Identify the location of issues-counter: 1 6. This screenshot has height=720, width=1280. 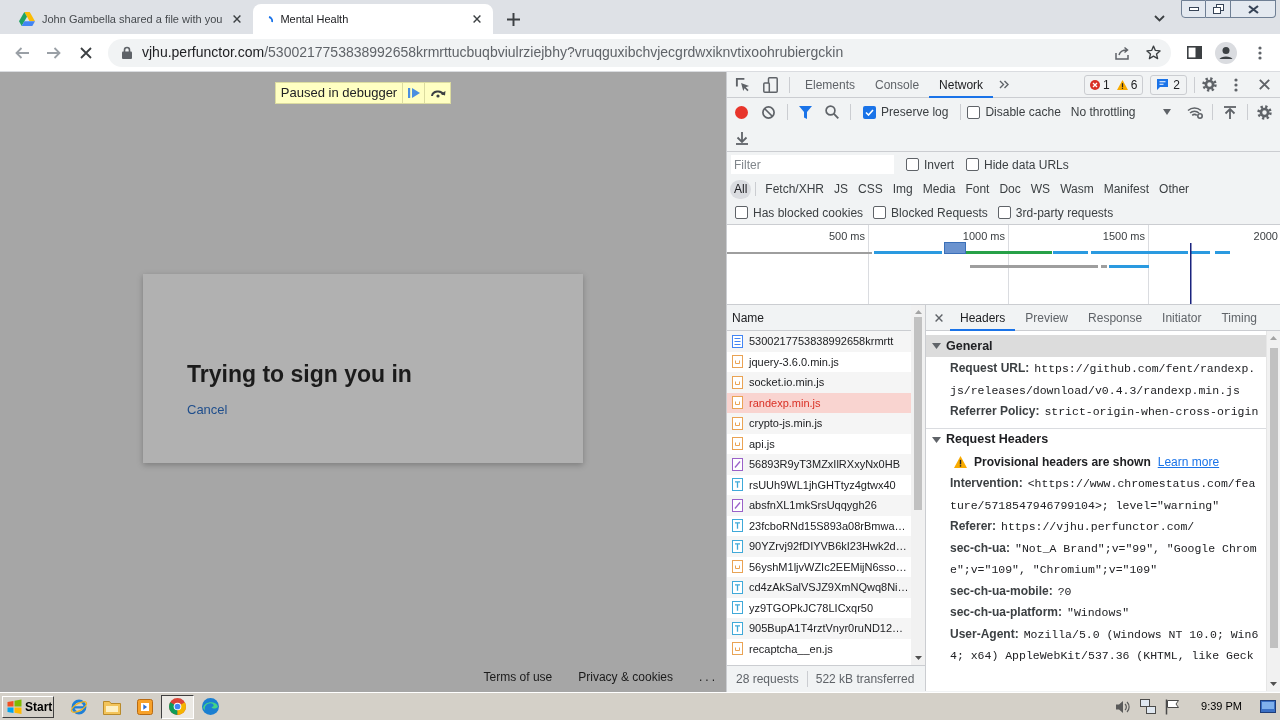
(1113, 84).